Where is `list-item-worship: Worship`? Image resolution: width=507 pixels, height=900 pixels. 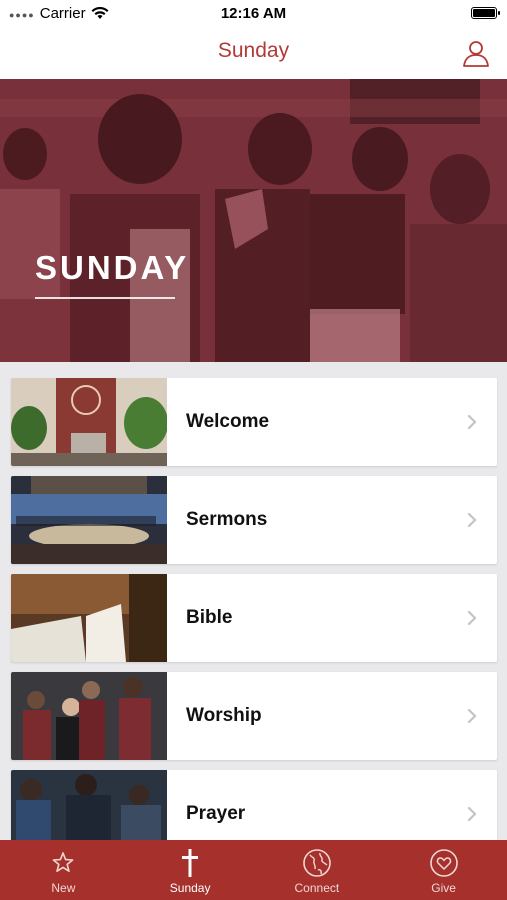 list-item-worship: Worship is located at coordinates (254, 716).